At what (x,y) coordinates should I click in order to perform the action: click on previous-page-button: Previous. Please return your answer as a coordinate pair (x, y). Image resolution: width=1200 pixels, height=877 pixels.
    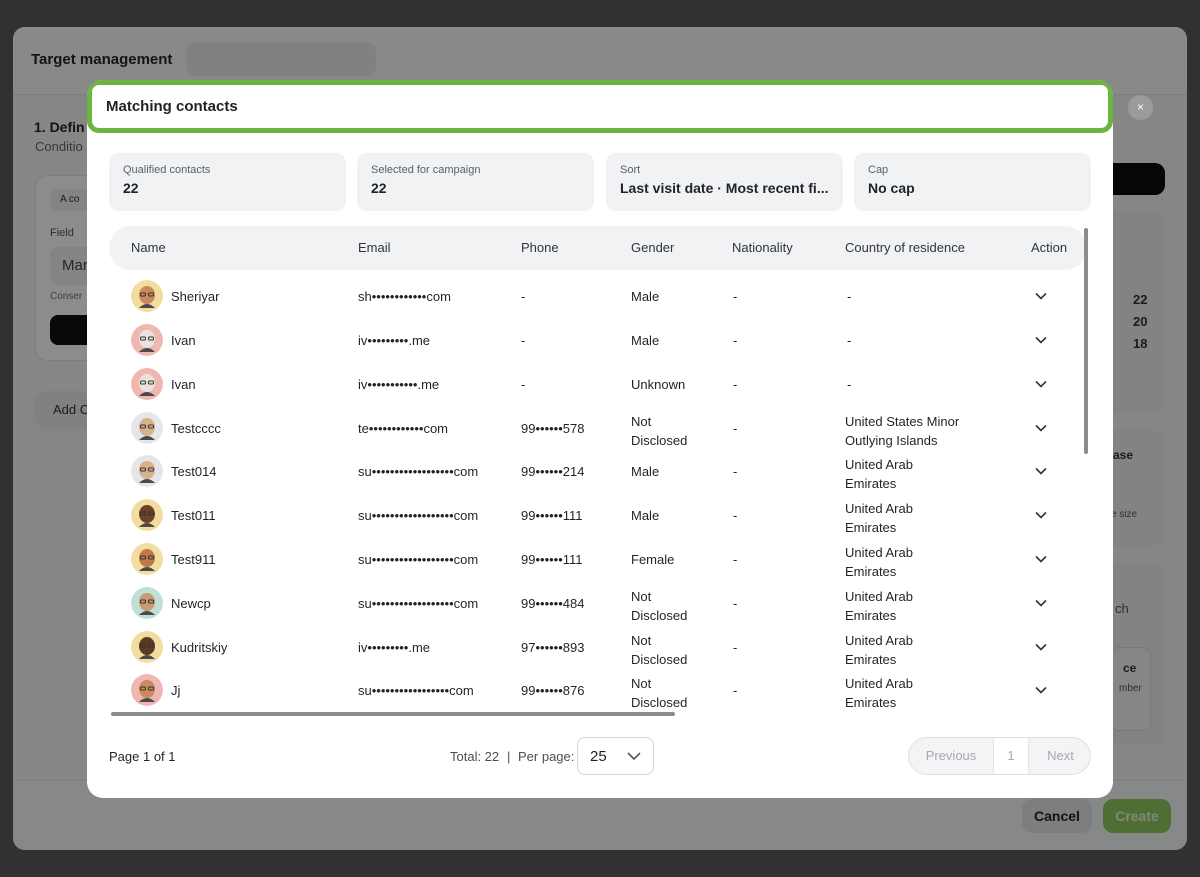
    Looking at the image, I should click on (951, 756).